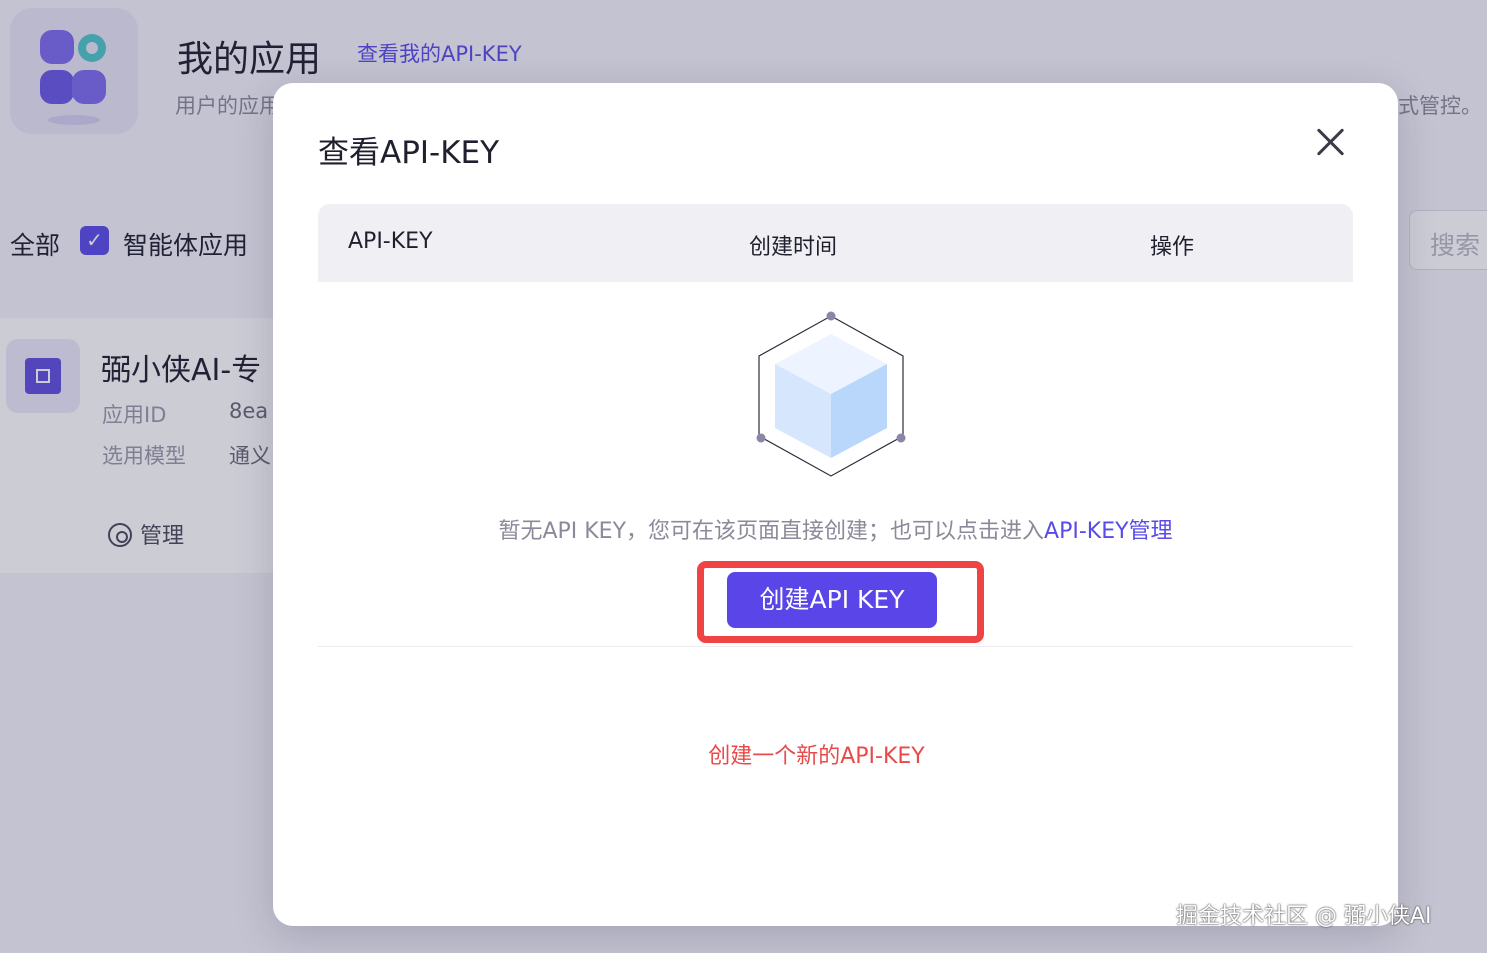 This screenshot has height=953, width=1487. I want to click on column-api-key: API-KEY, so click(390, 241).